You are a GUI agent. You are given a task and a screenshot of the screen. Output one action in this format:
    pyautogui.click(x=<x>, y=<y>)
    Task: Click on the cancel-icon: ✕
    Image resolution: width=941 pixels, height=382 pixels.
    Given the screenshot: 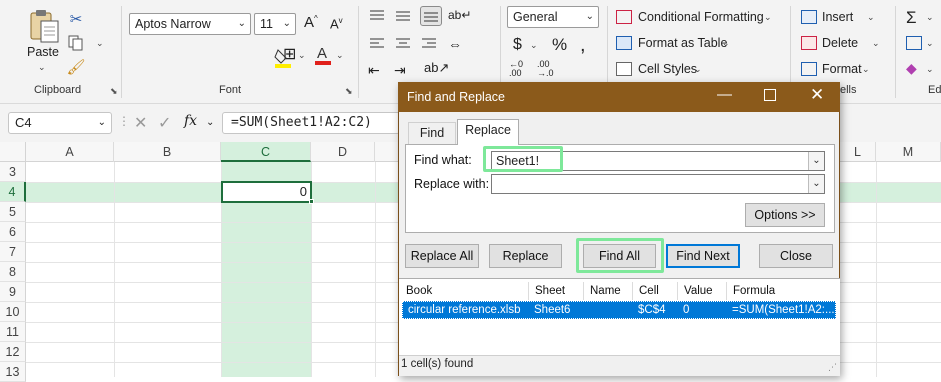 What is the action you would take?
    pyautogui.click(x=140, y=123)
    